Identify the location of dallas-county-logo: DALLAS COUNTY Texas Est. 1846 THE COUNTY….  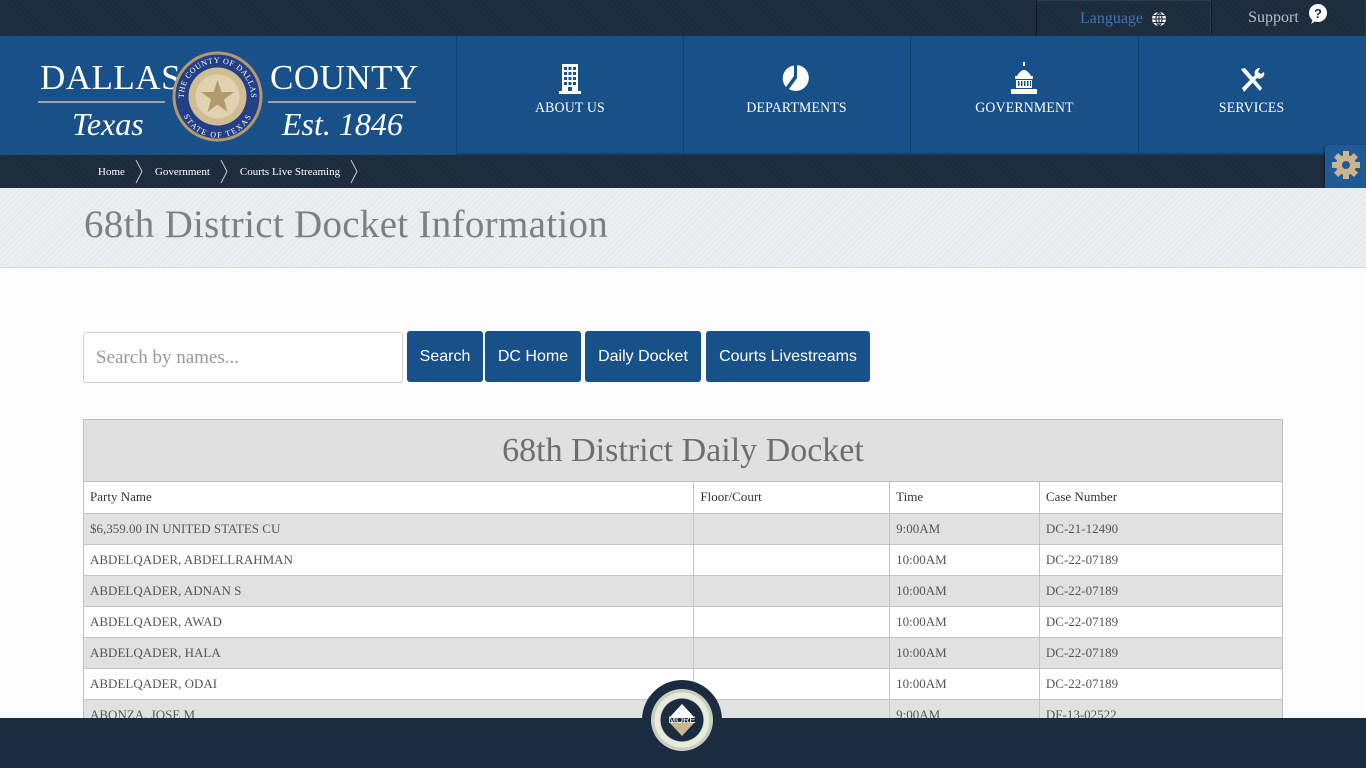
(228, 95).